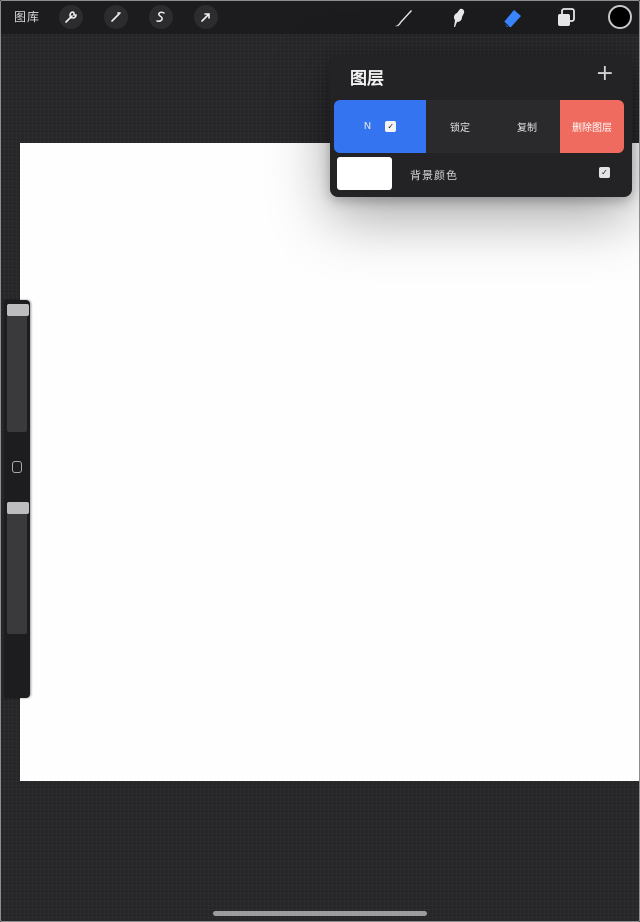 This screenshot has width=640, height=922. Describe the element at coordinates (161, 17) in the screenshot. I see `selection-icon` at that location.